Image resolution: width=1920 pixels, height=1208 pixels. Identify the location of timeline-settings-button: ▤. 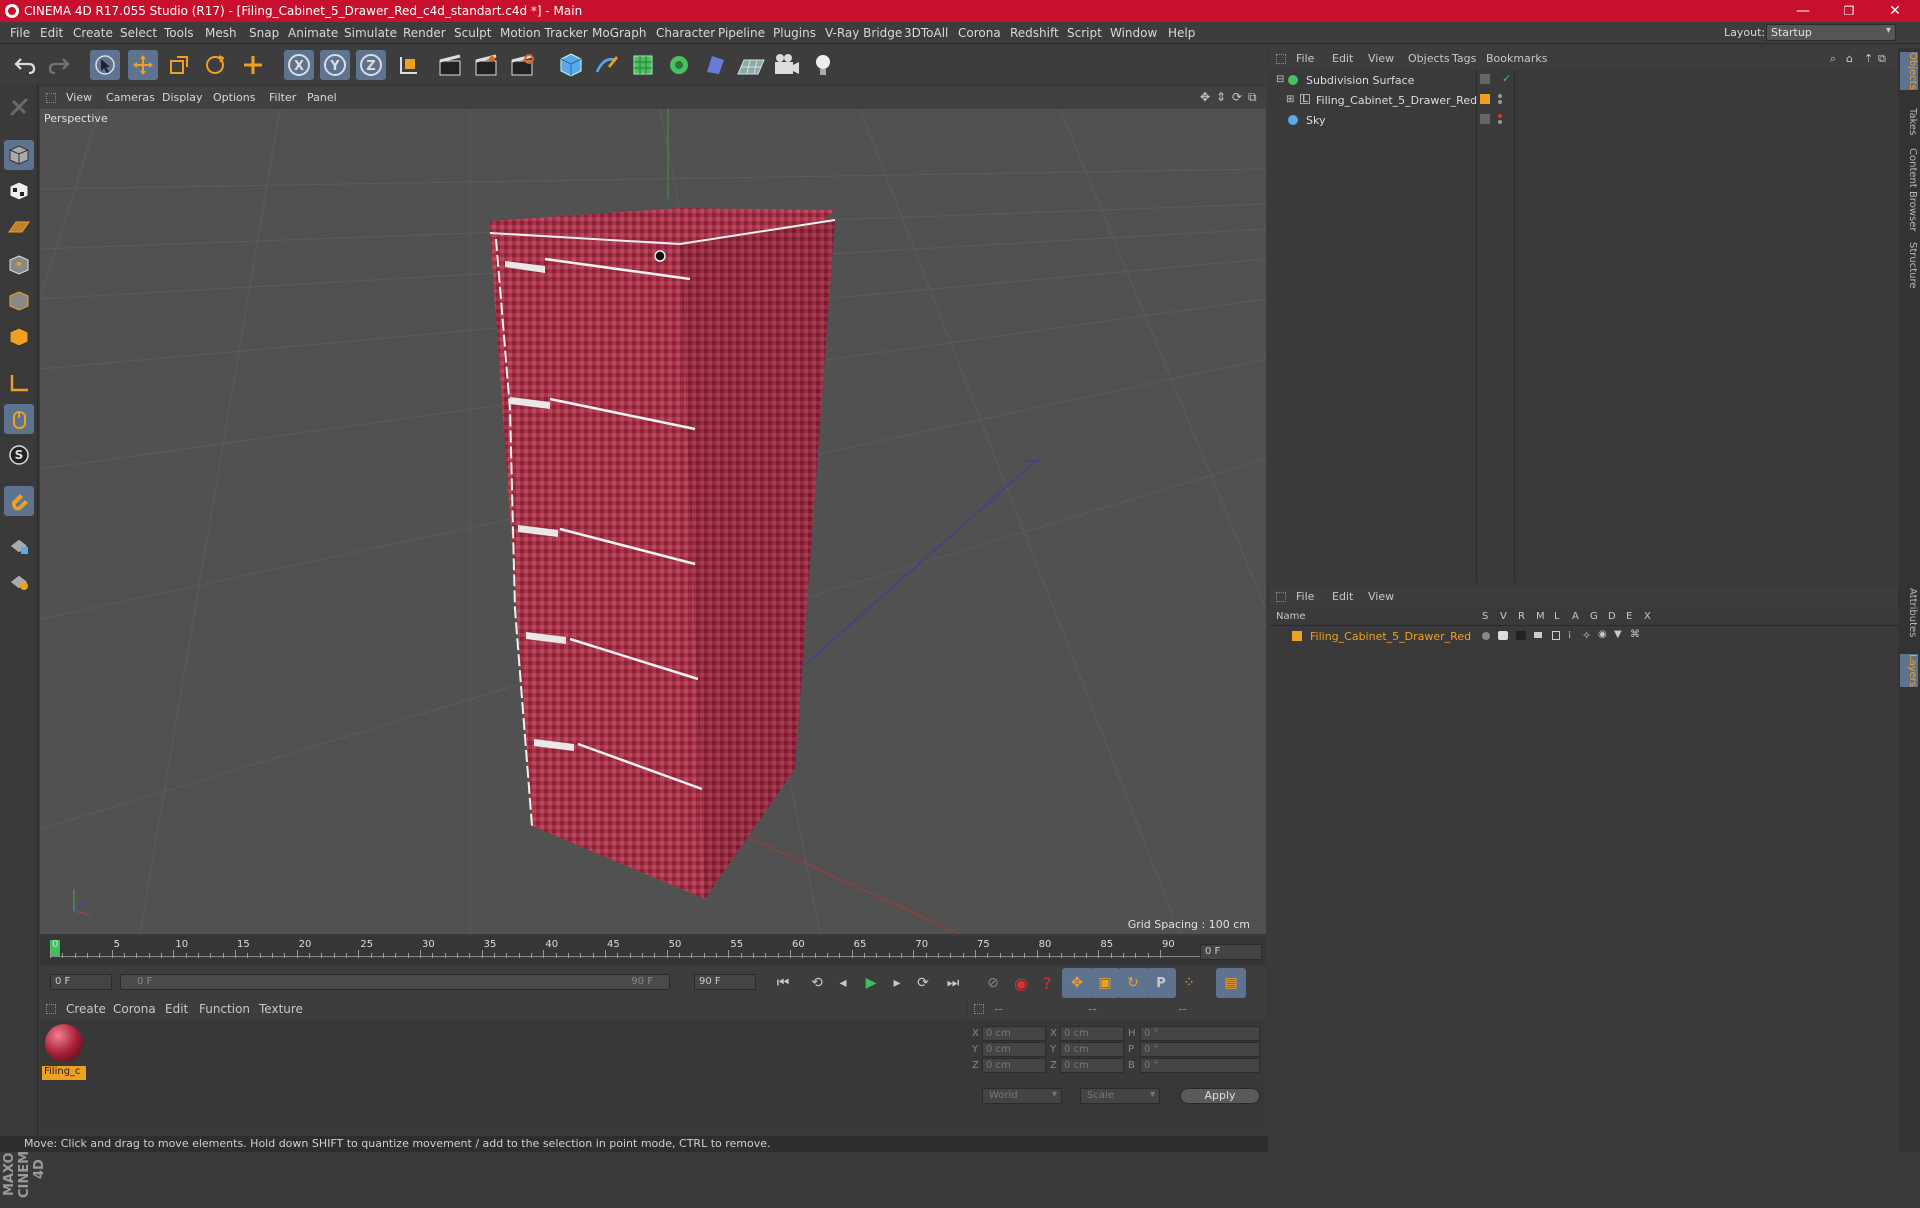
(1231, 983).